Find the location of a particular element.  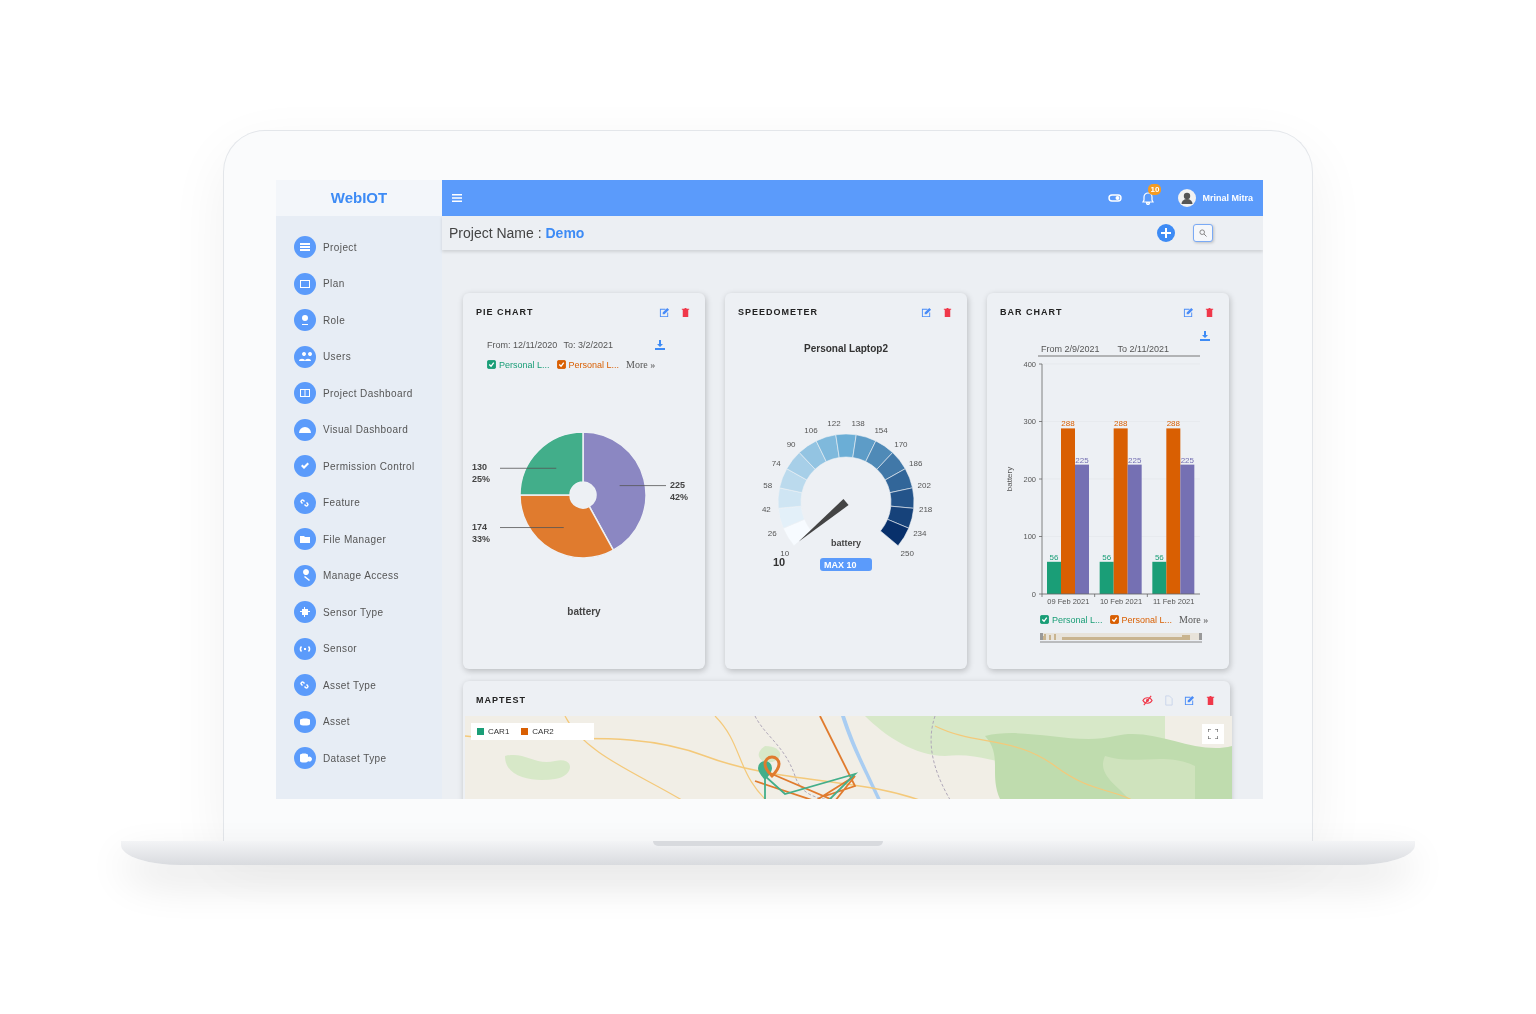

menu-icon is located at coordinates (457, 198).